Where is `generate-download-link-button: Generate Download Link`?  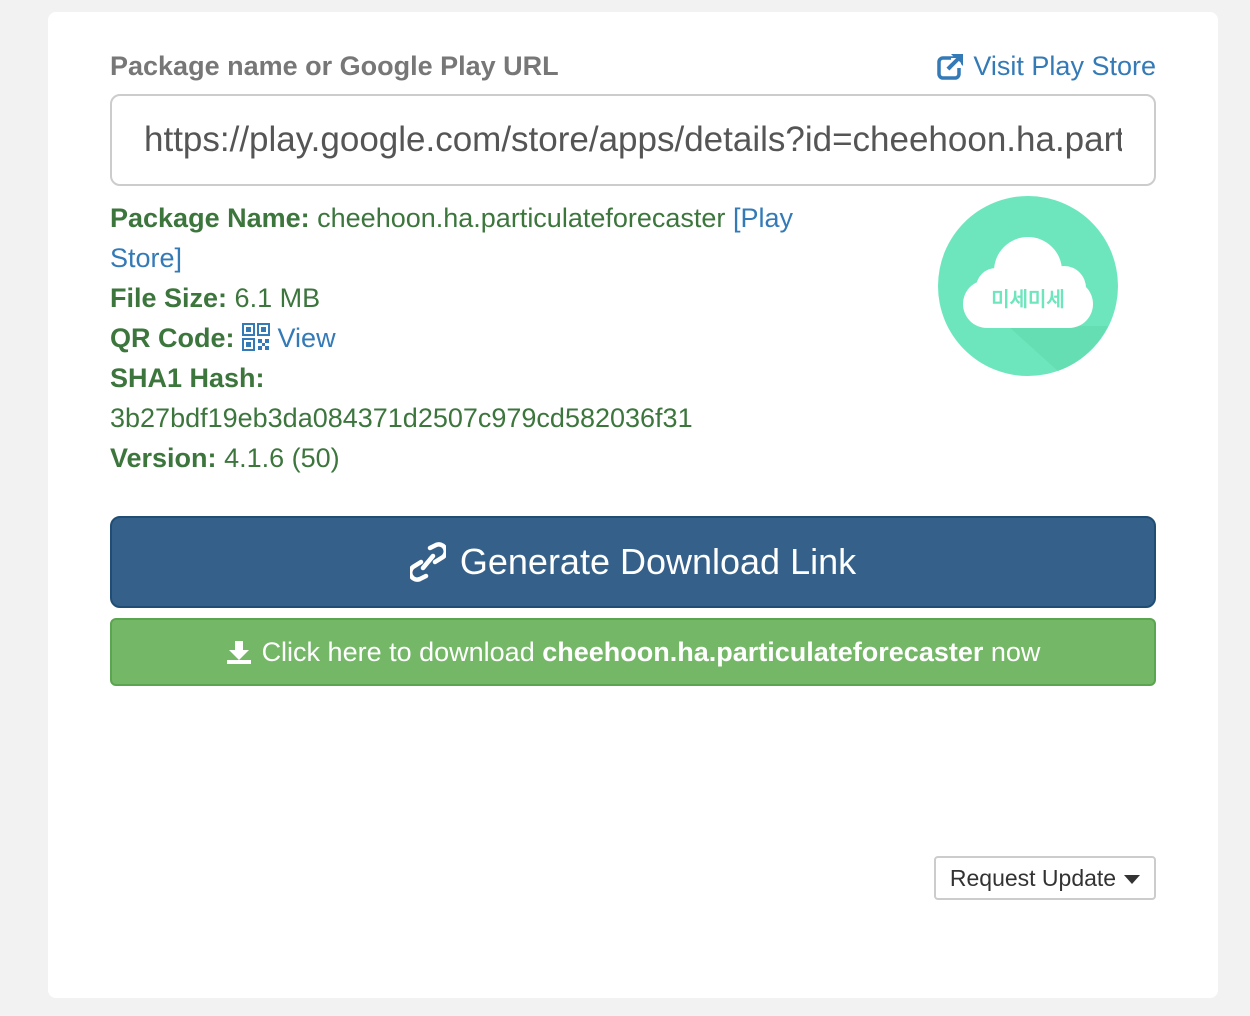 generate-download-link-button: Generate Download Link is located at coordinates (633, 562).